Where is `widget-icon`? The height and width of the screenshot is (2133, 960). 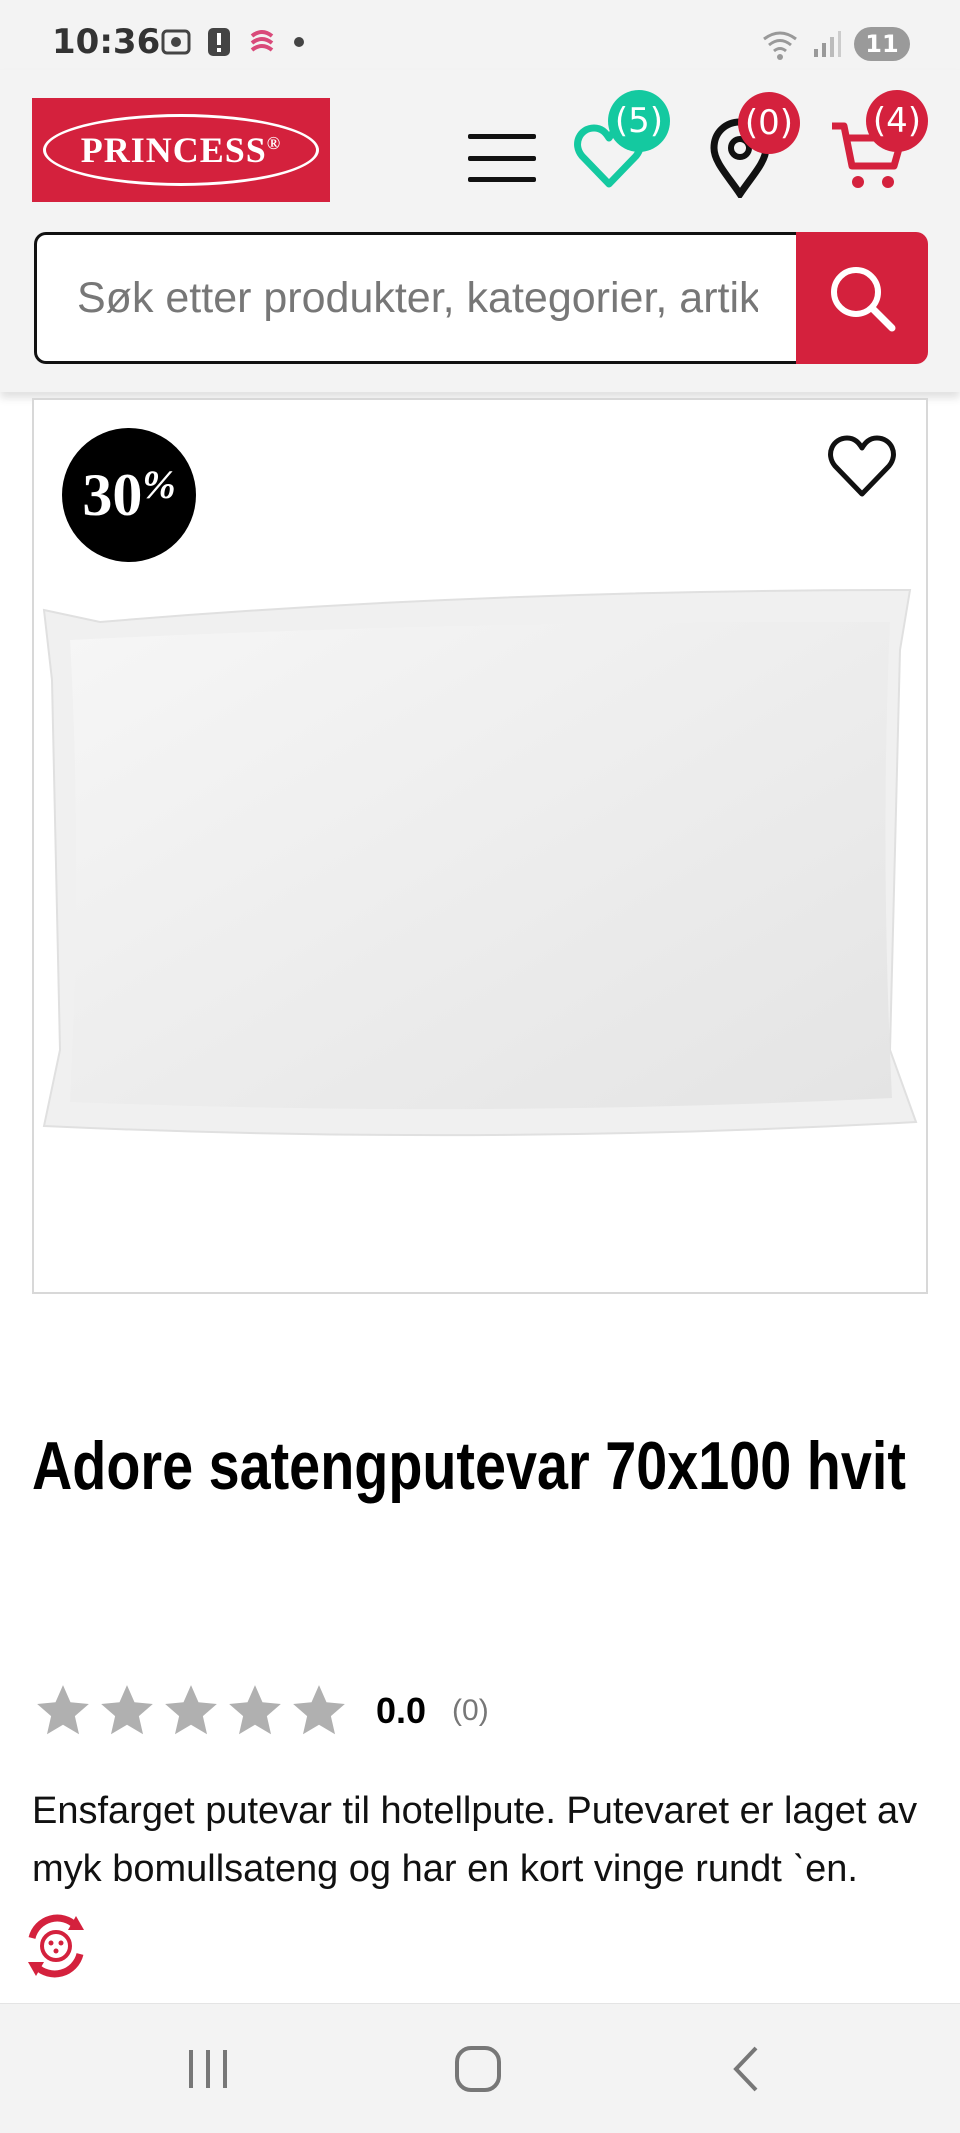
widget-icon is located at coordinates (56, 1946).